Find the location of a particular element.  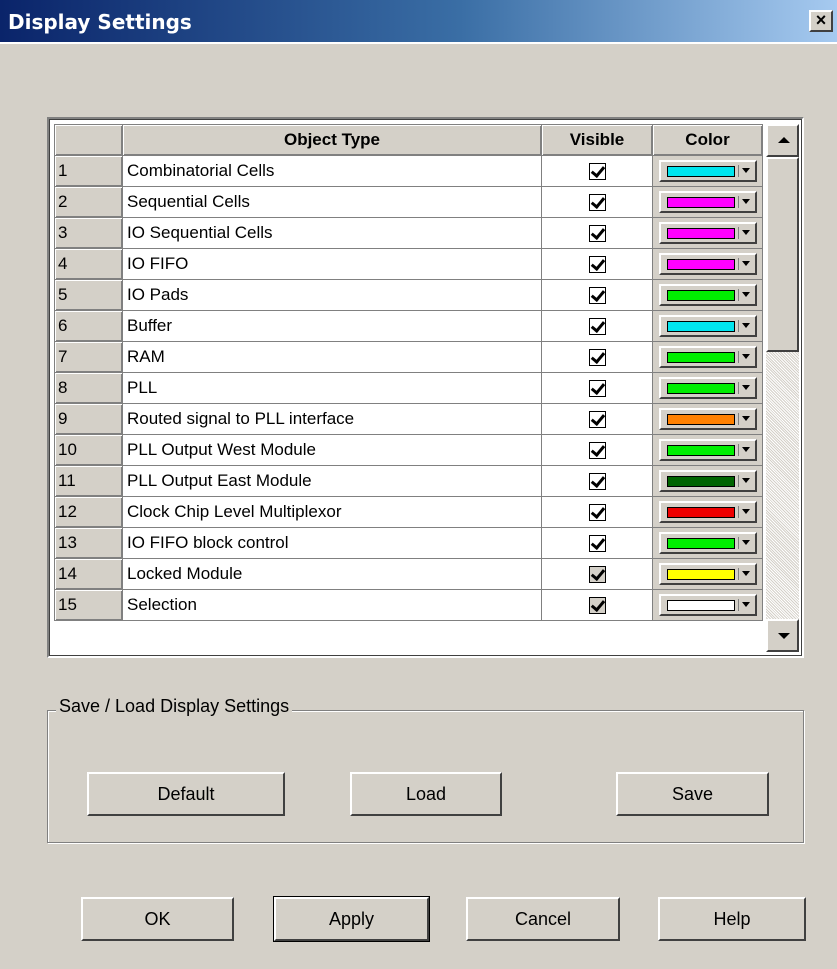

row-number: 3 is located at coordinates (88, 233).